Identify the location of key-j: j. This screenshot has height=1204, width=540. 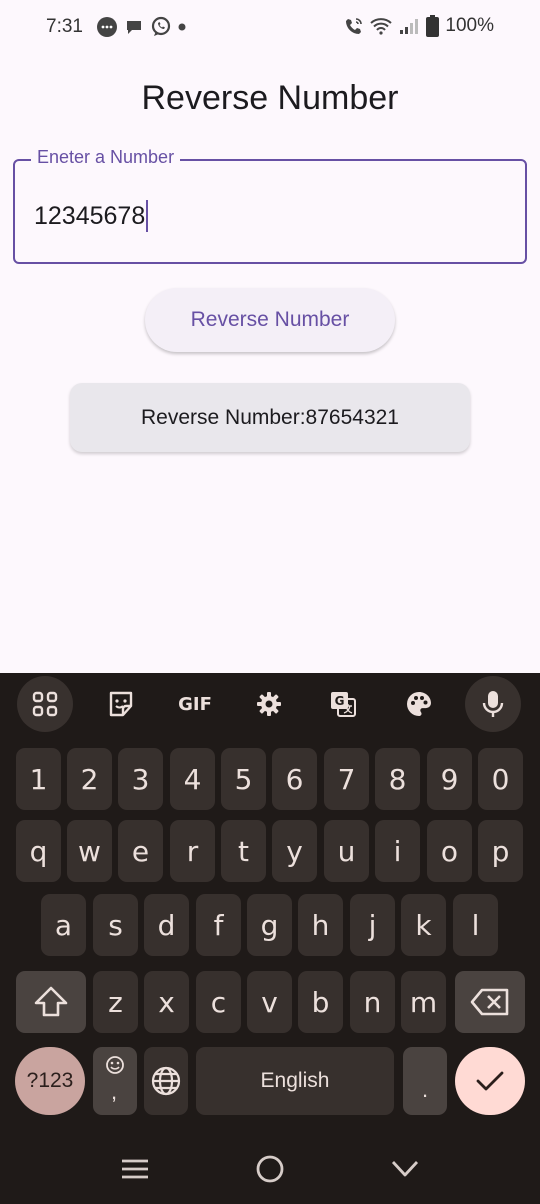
(372, 925).